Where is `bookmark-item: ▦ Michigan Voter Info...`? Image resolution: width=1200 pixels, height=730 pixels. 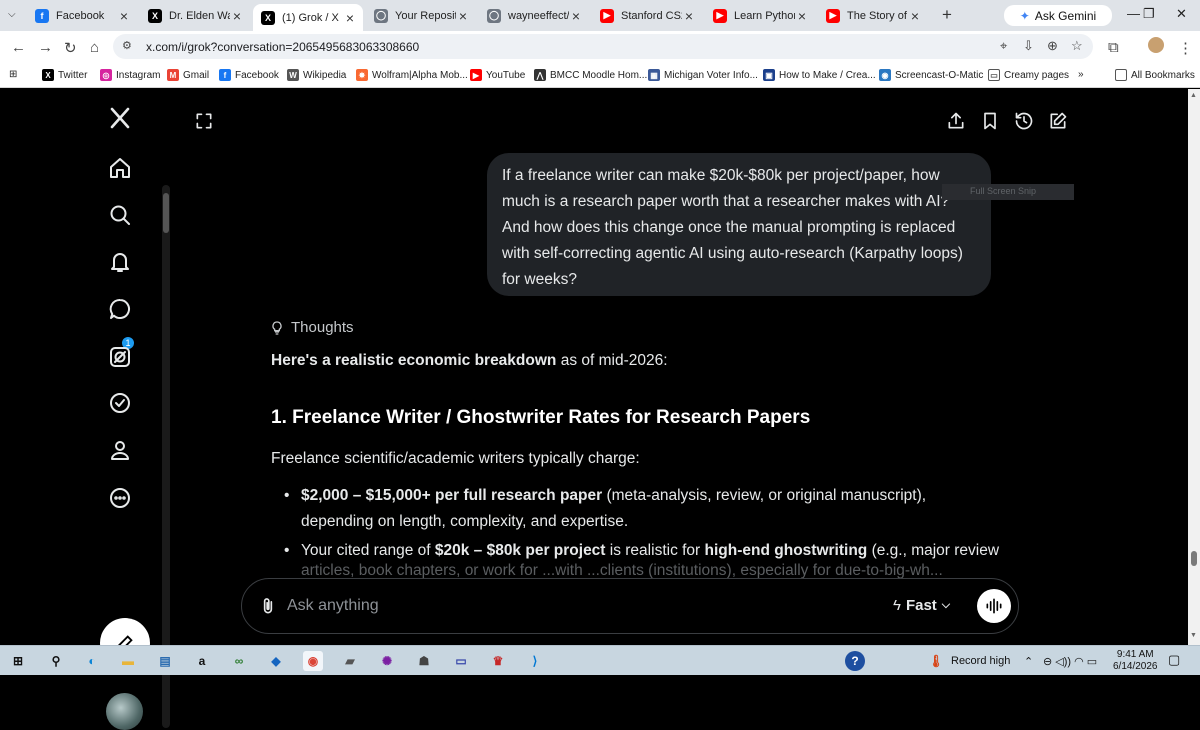 bookmark-item: ▦ Michigan Voter Info... is located at coordinates (703, 75).